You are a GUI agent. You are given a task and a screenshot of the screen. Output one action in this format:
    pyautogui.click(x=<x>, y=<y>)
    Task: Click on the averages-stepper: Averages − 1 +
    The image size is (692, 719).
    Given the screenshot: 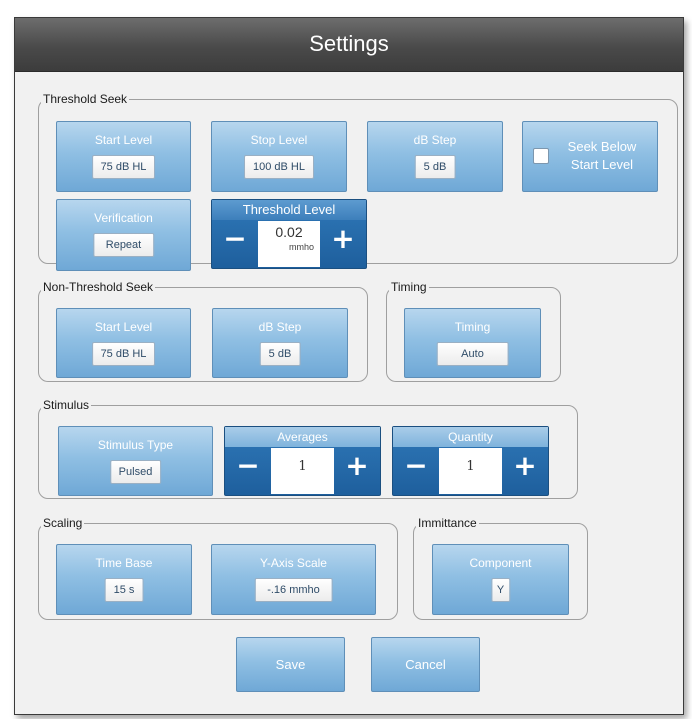 What is the action you would take?
    pyautogui.click(x=302, y=461)
    